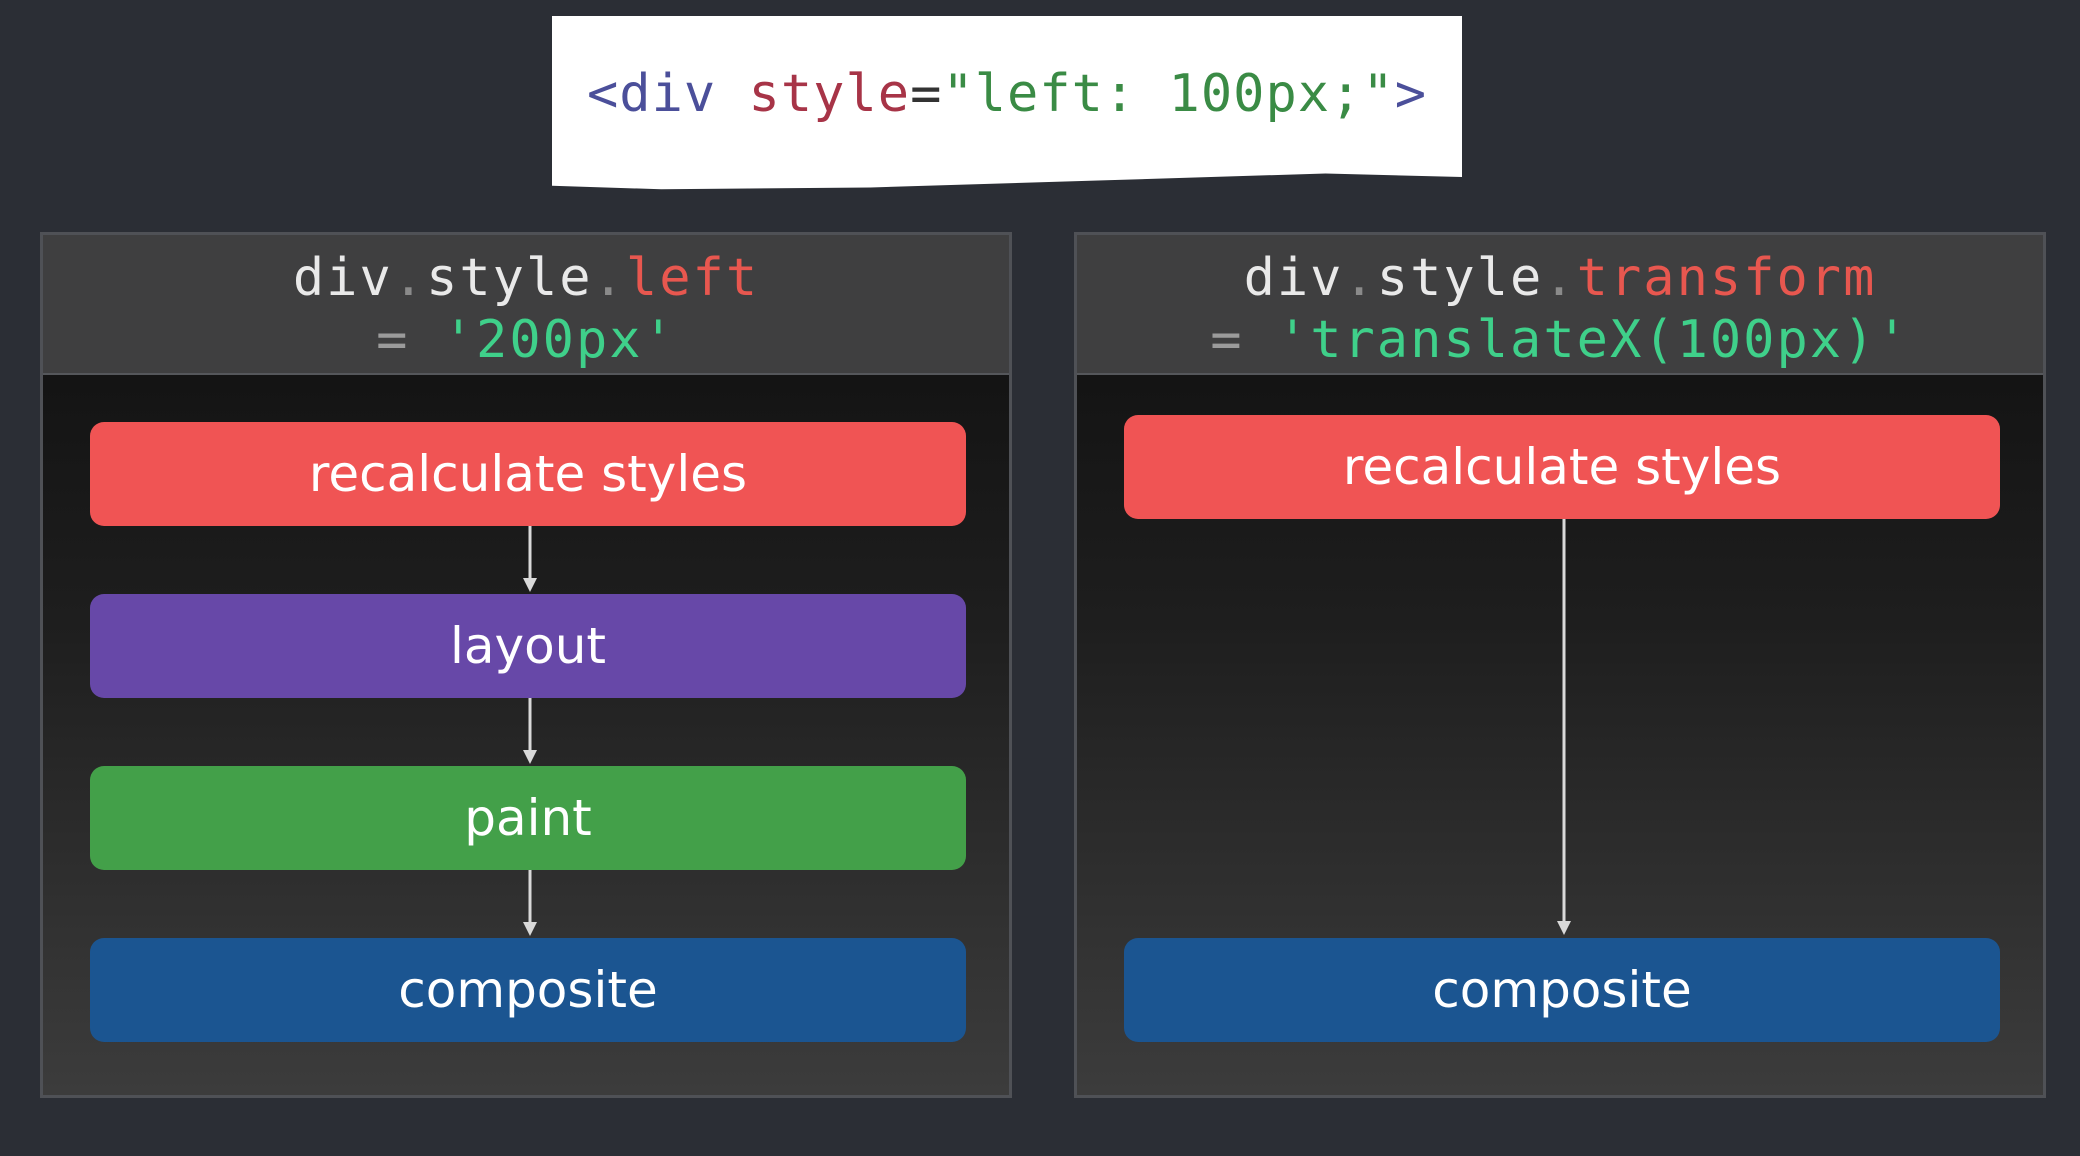 The height and width of the screenshot is (1156, 2080). I want to click on code-card: <div style="left: 100px;">, so click(1007, 103).